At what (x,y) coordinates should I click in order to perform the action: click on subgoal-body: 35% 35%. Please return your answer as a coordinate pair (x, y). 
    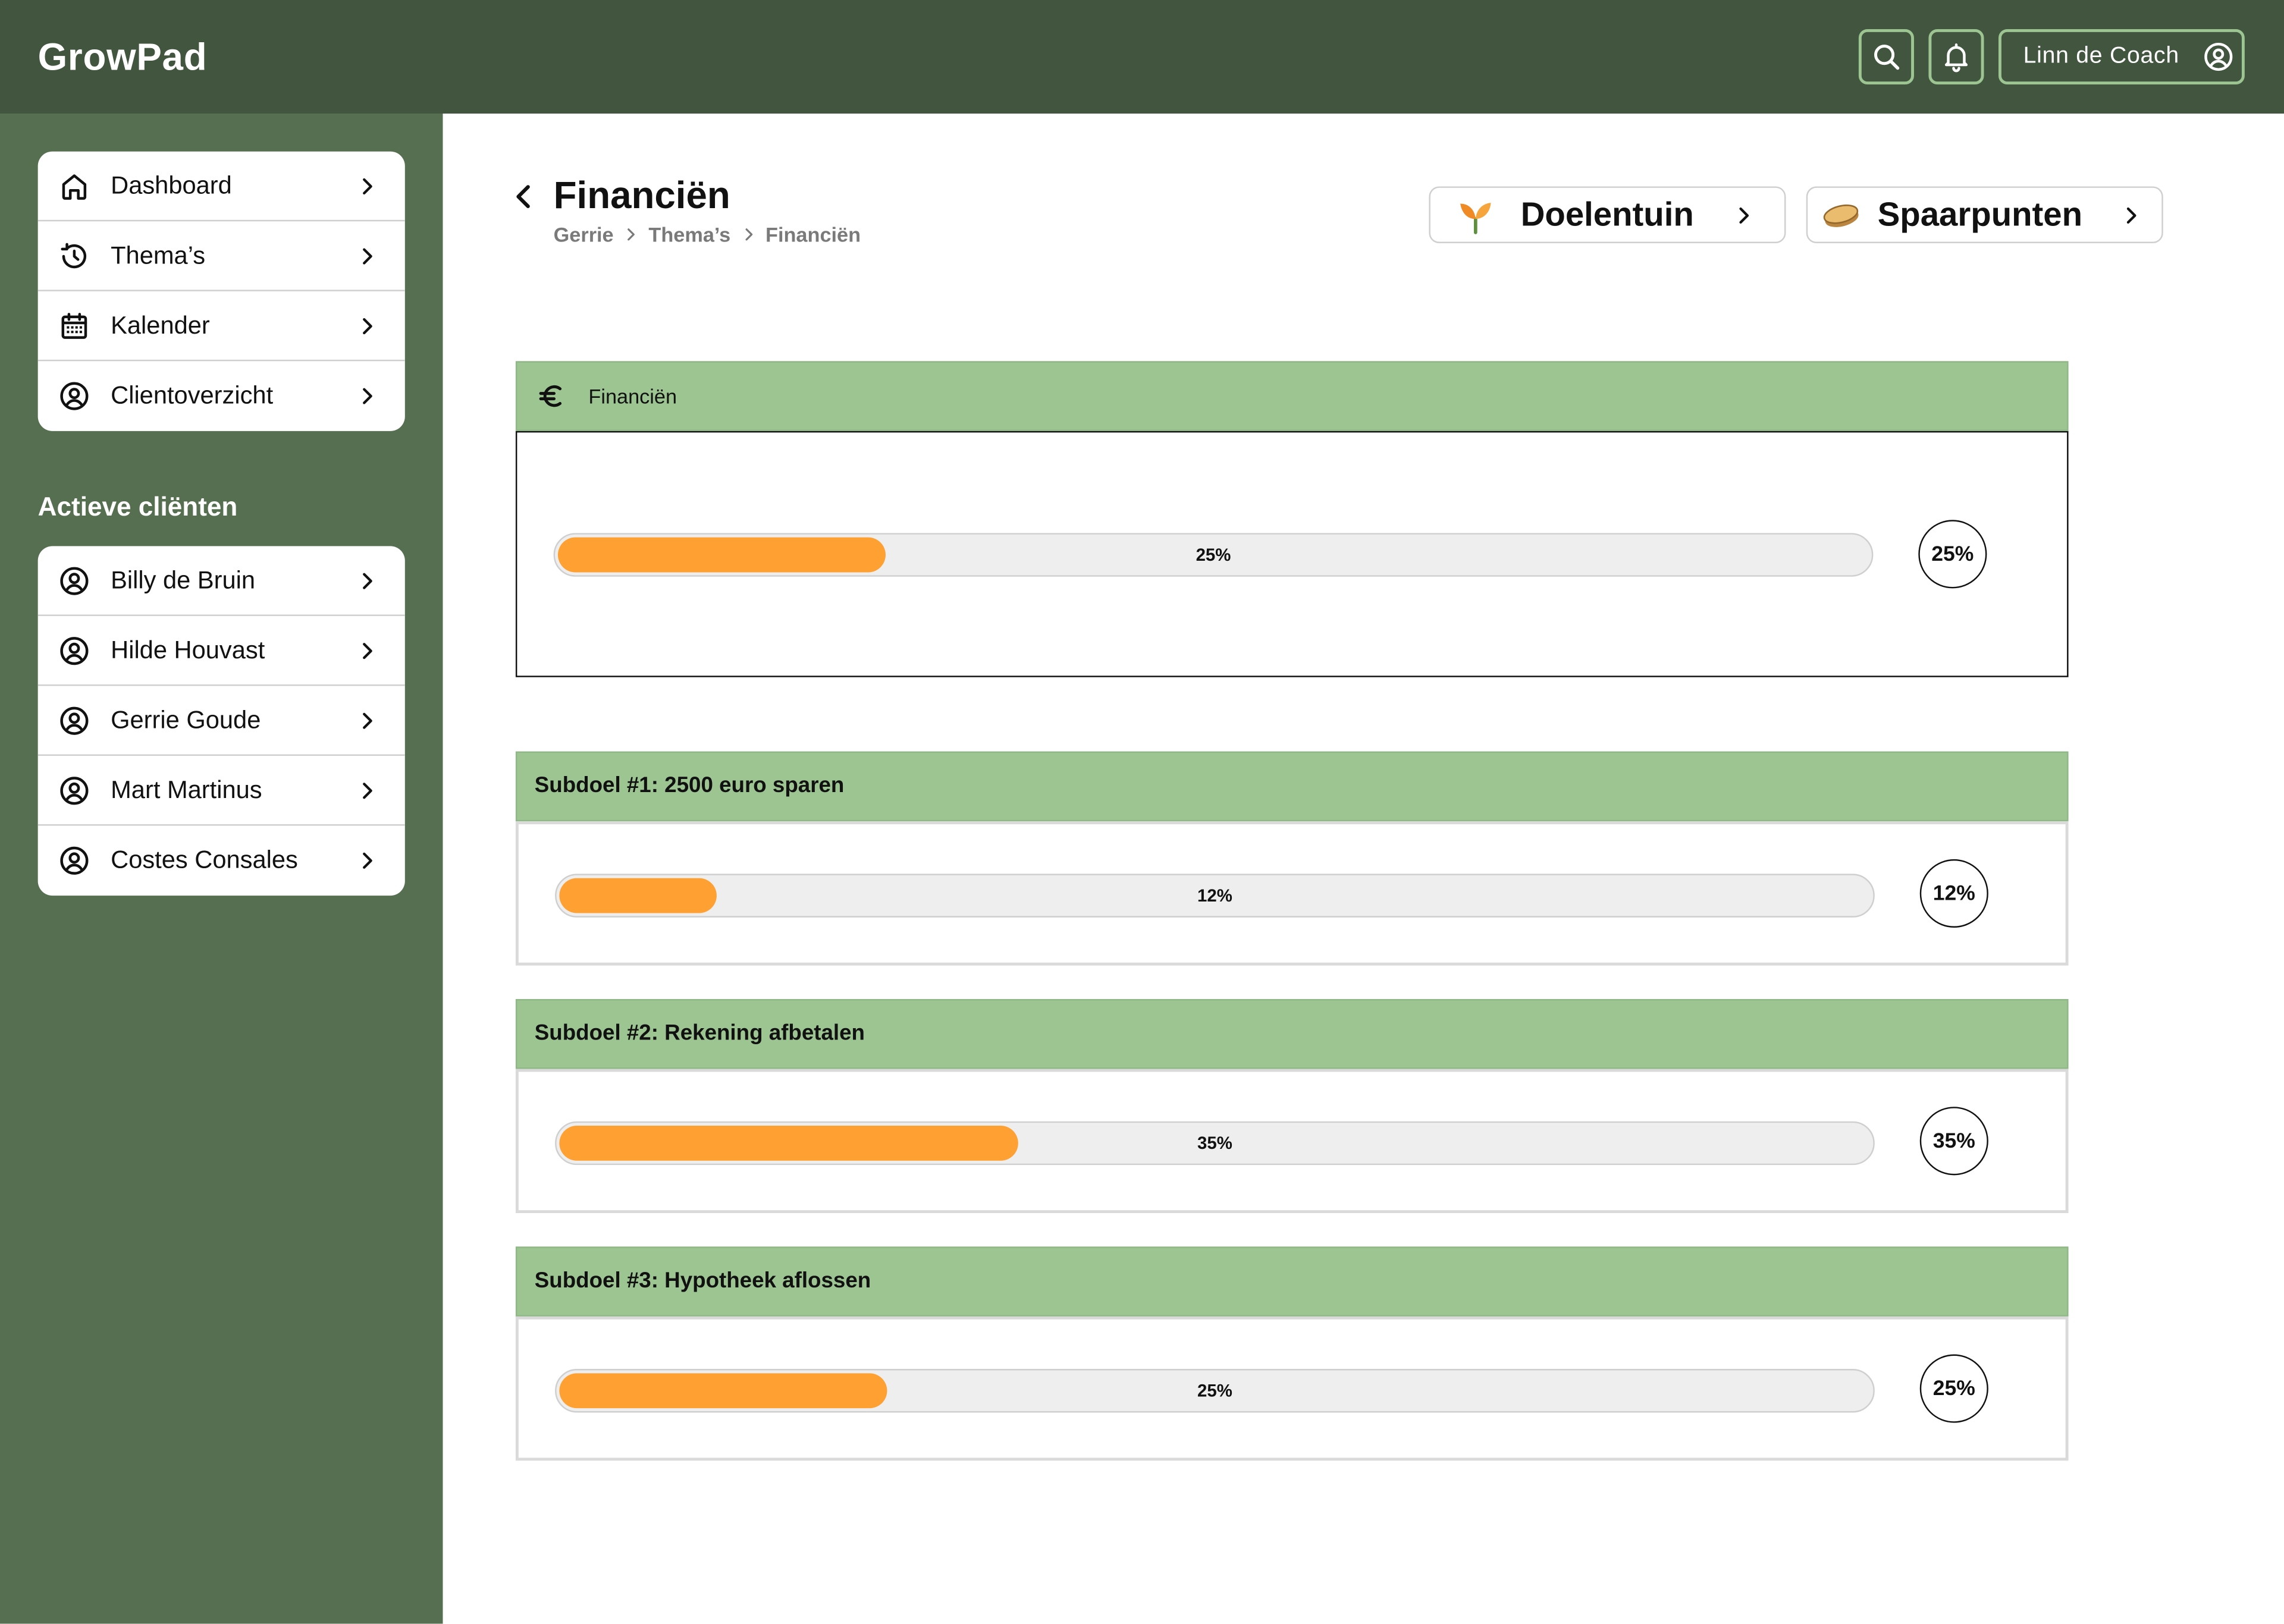
    Looking at the image, I should click on (1292, 1141).